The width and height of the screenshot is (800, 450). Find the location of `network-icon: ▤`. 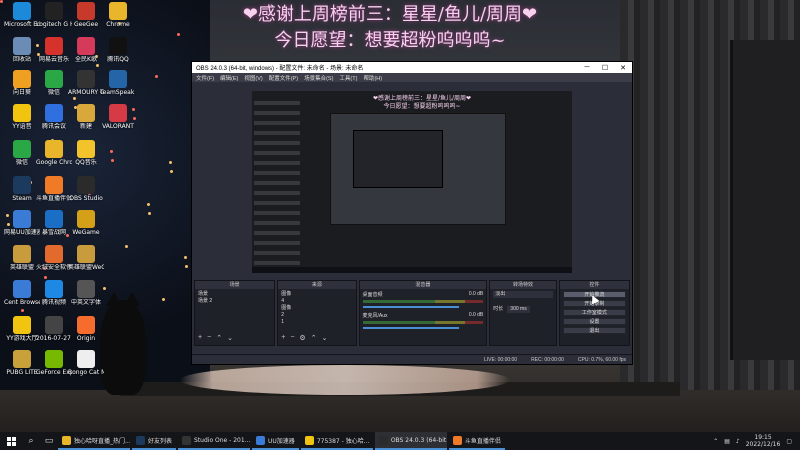

network-icon: ▤ is located at coordinates (727, 441).